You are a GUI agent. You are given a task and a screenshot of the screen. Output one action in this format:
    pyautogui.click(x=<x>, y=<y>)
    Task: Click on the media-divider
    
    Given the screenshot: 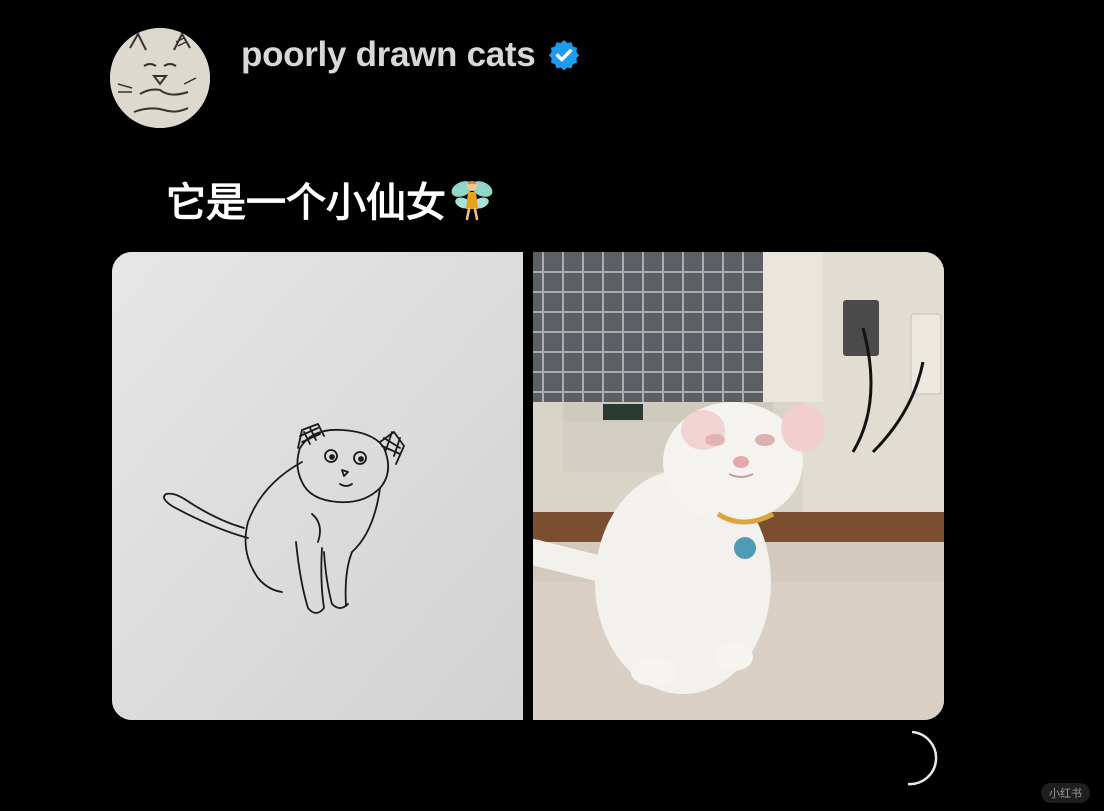 What is the action you would take?
    pyautogui.click(x=528, y=486)
    